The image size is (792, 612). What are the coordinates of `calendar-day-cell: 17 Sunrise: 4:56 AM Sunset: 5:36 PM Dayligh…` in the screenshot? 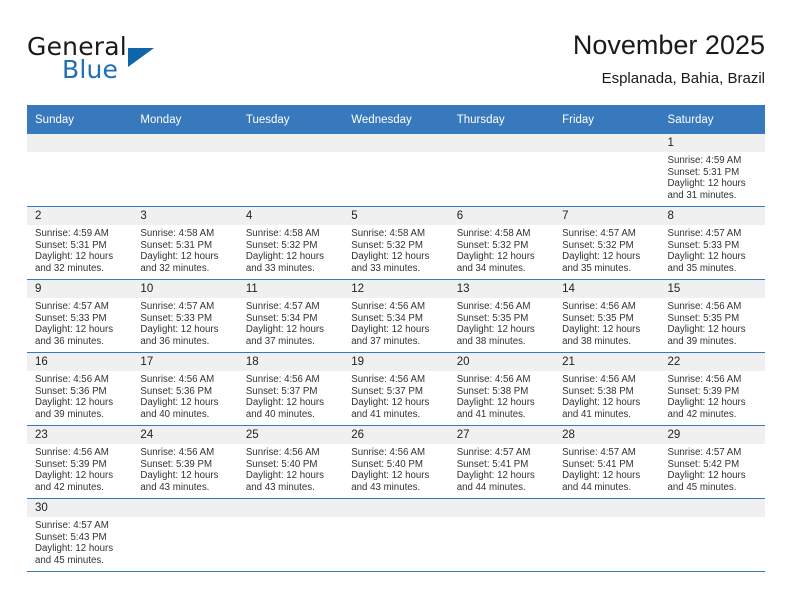 It's located at (185, 389).